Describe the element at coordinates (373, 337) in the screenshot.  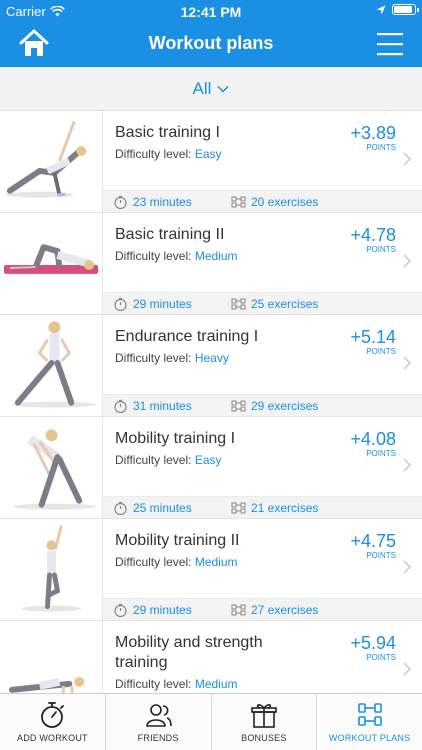
I see `points-value: +5.14` at that location.